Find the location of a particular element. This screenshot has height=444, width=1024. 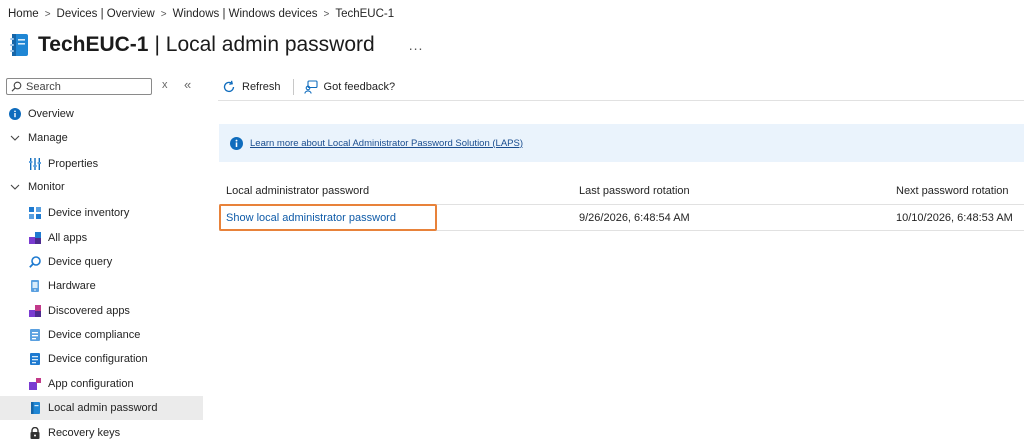

sidebar-item-recovery-keys: Recovery keys is located at coordinates (101, 432).